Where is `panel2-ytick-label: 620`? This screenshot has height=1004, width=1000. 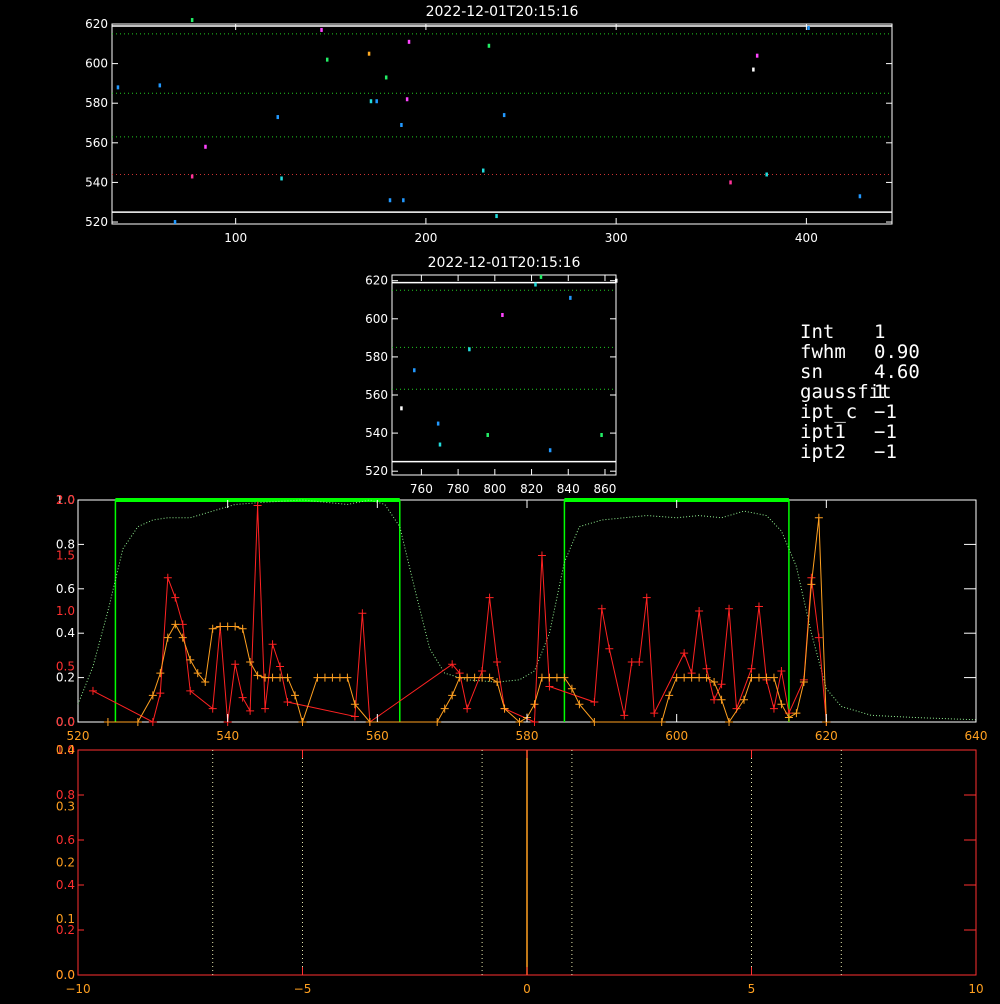
panel2-ytick-label: 620 is located at coordinates (376, 281).